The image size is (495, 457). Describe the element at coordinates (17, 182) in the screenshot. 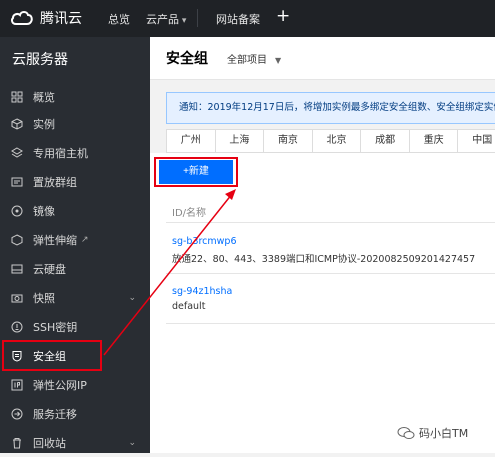

I see `group-icon` at that location.